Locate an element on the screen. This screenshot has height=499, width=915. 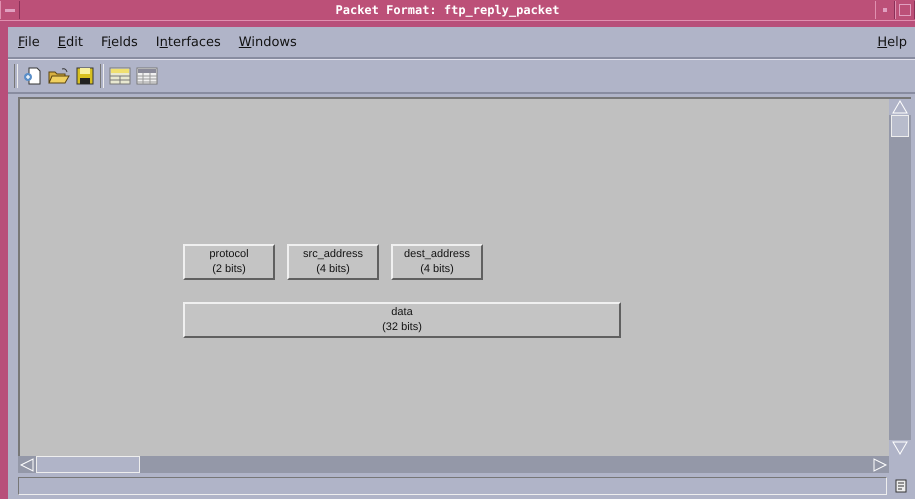
scroll-left-icon is located at coordinates (27, 464).